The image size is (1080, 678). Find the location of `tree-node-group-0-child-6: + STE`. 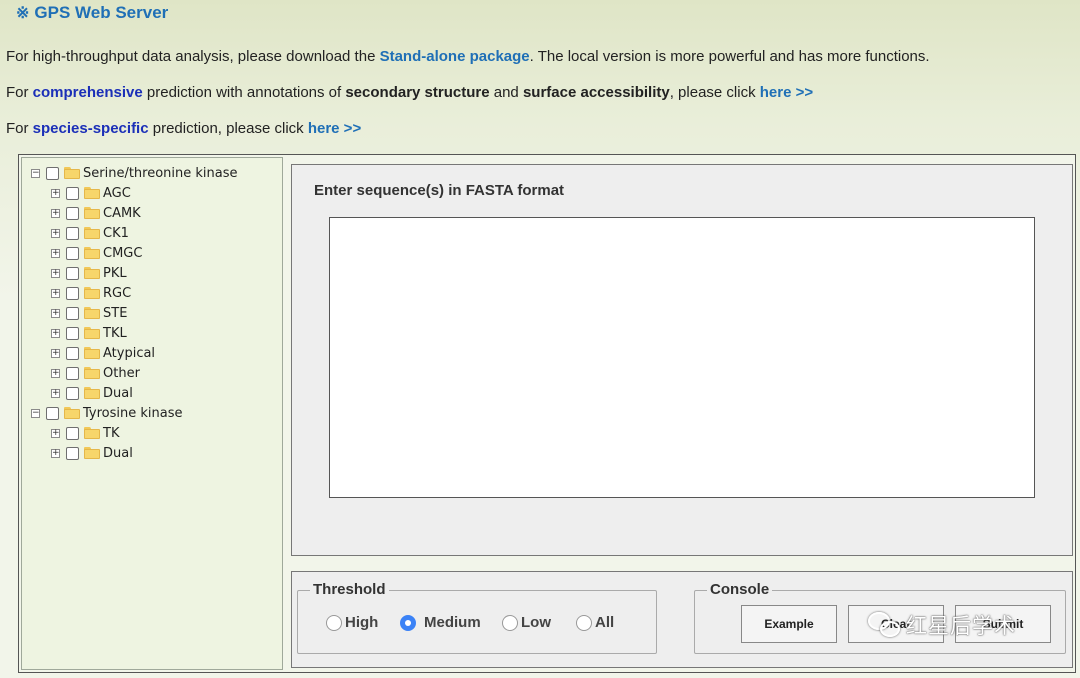

tree-node-group-0-child-6: + STE is located at coordinates (89, 313).